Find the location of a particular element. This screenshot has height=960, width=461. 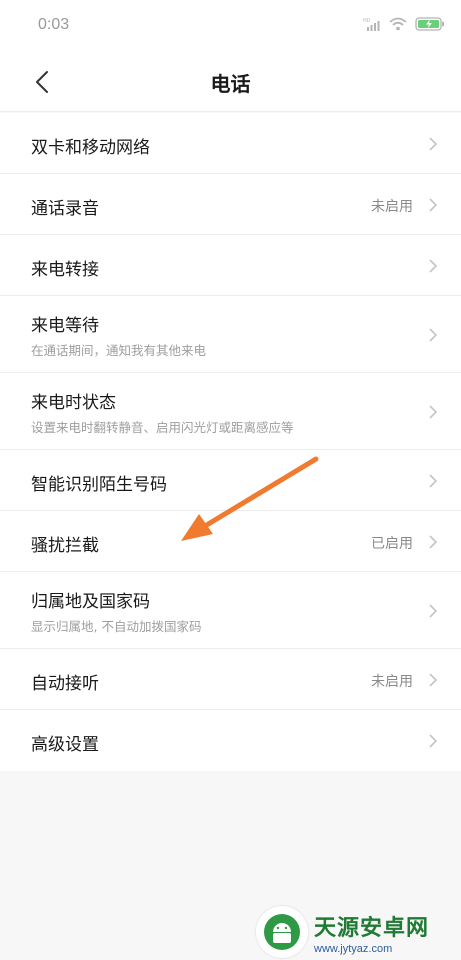

row-auto-answer: 自动接听 未启用 is located at coordinates (230, 679).